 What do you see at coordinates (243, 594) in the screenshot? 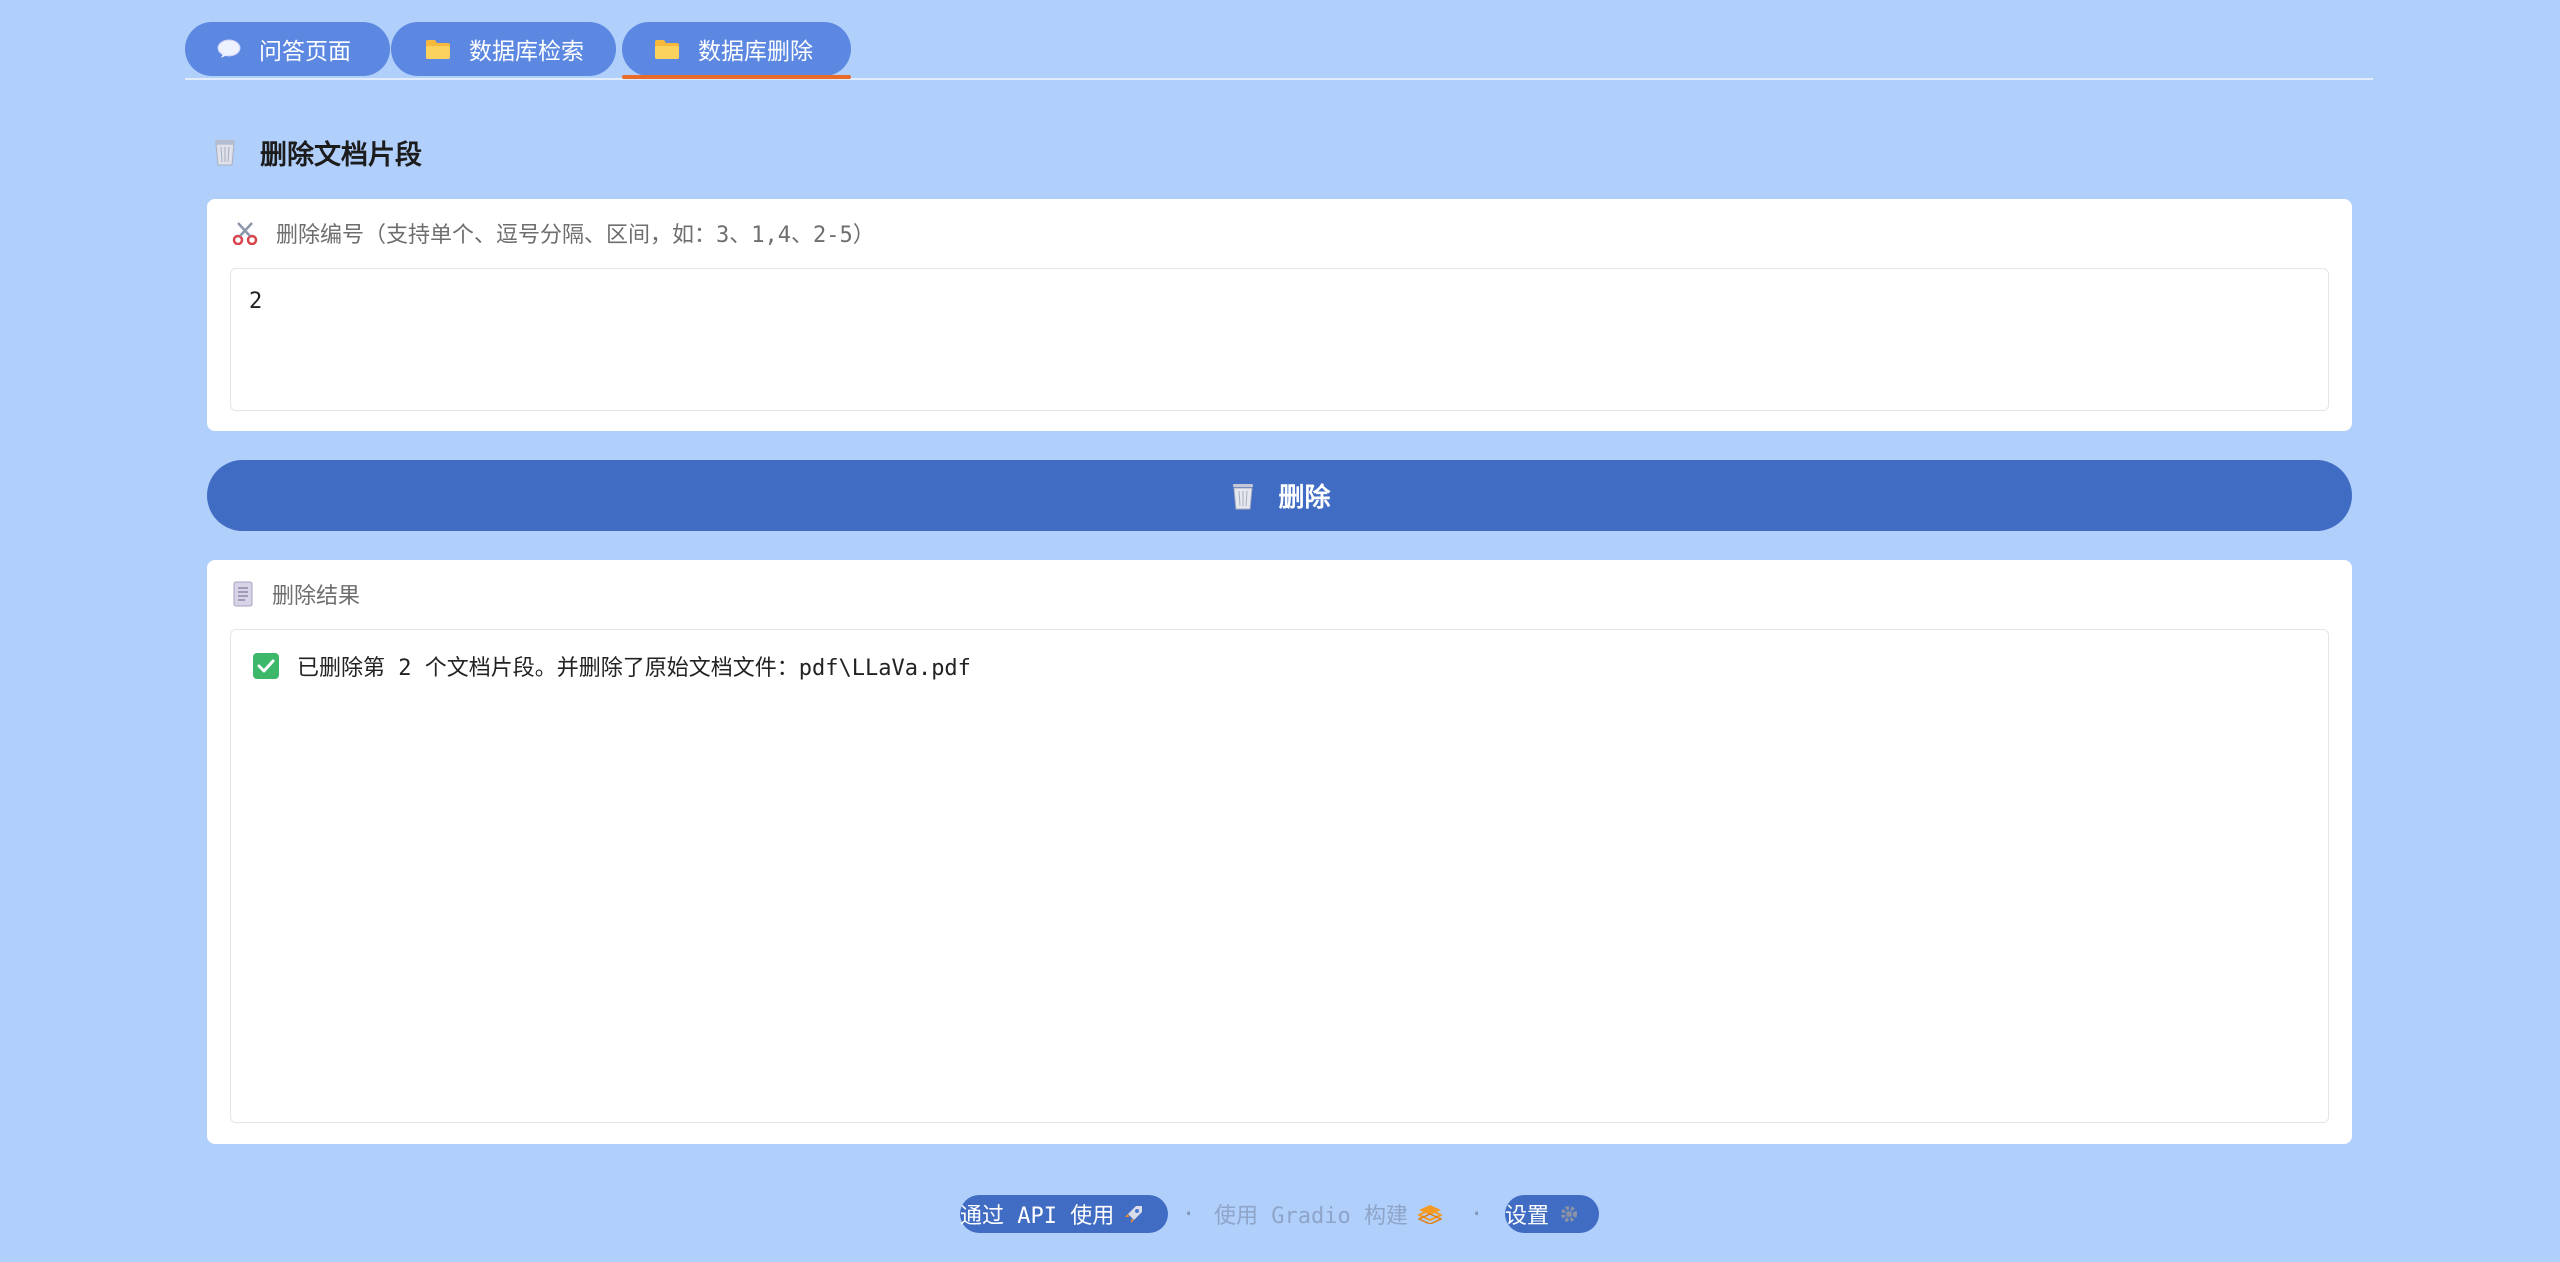
I see `page-icon` at bounding box center [243, 594].